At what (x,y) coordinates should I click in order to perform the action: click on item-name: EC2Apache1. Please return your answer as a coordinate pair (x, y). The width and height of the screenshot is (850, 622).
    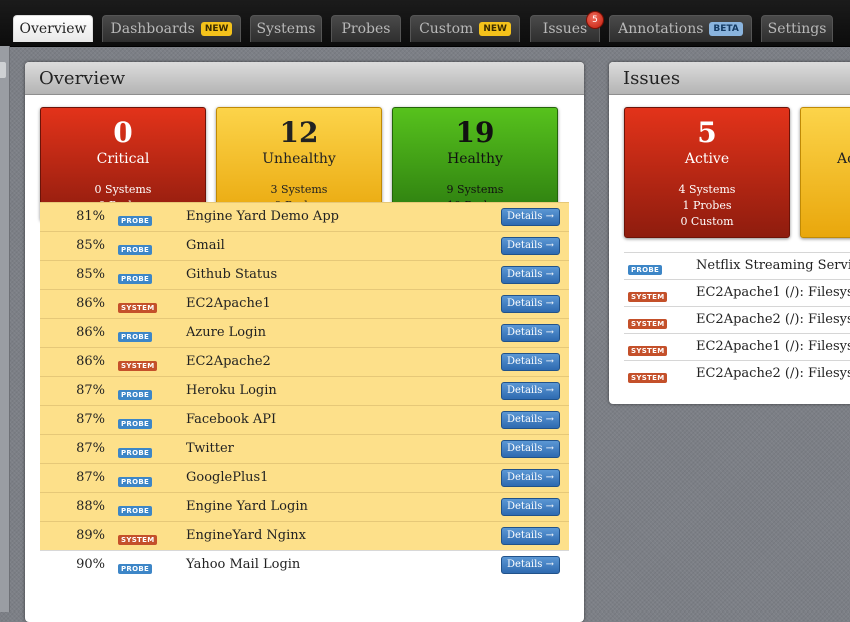
    Looking at the image, I should click on (228, 303).